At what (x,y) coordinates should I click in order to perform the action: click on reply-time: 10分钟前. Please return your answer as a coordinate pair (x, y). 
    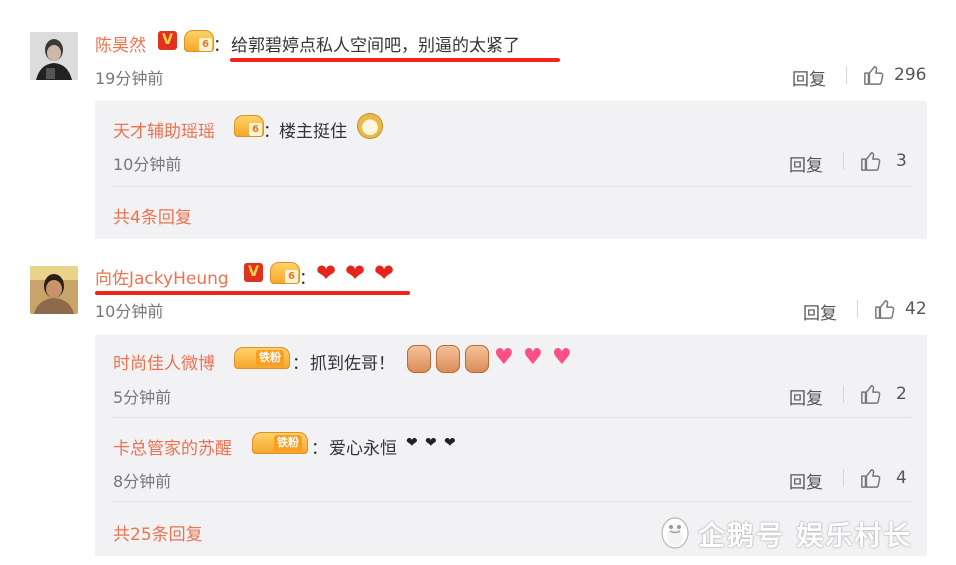
    Looking at the image, I should click on (147, 164).